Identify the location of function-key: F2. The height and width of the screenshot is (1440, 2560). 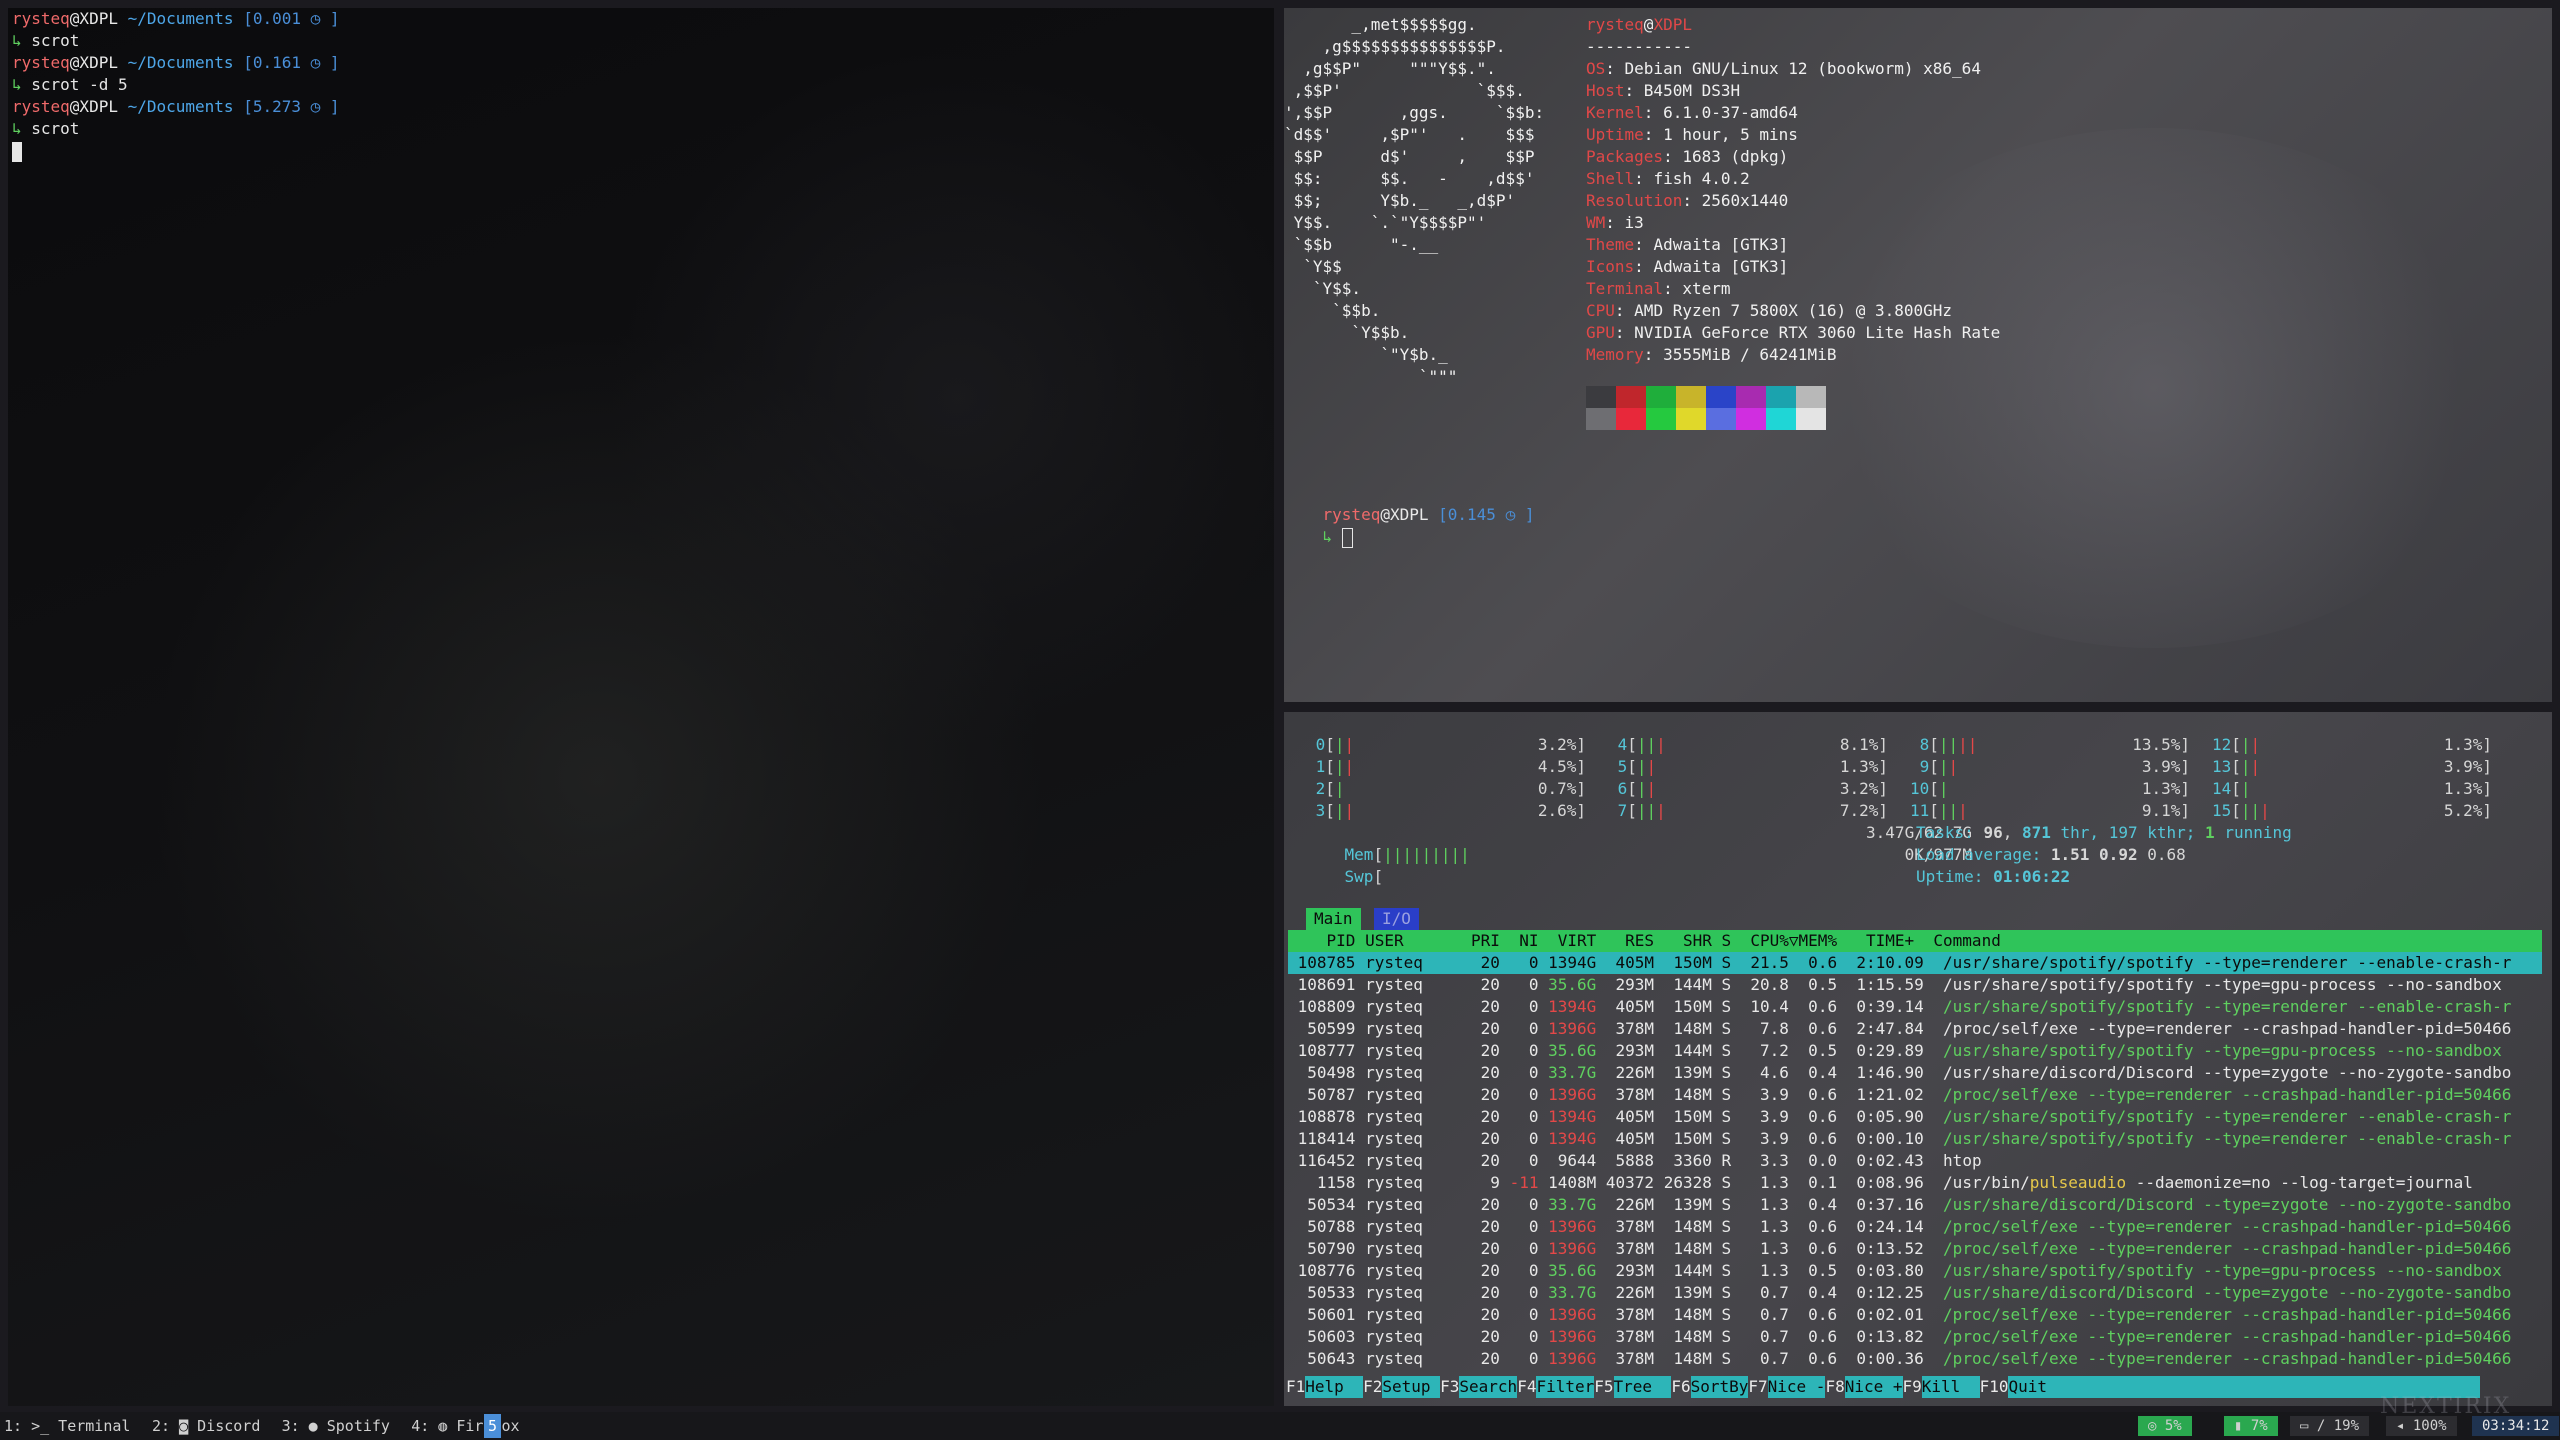
(1372, 1387).